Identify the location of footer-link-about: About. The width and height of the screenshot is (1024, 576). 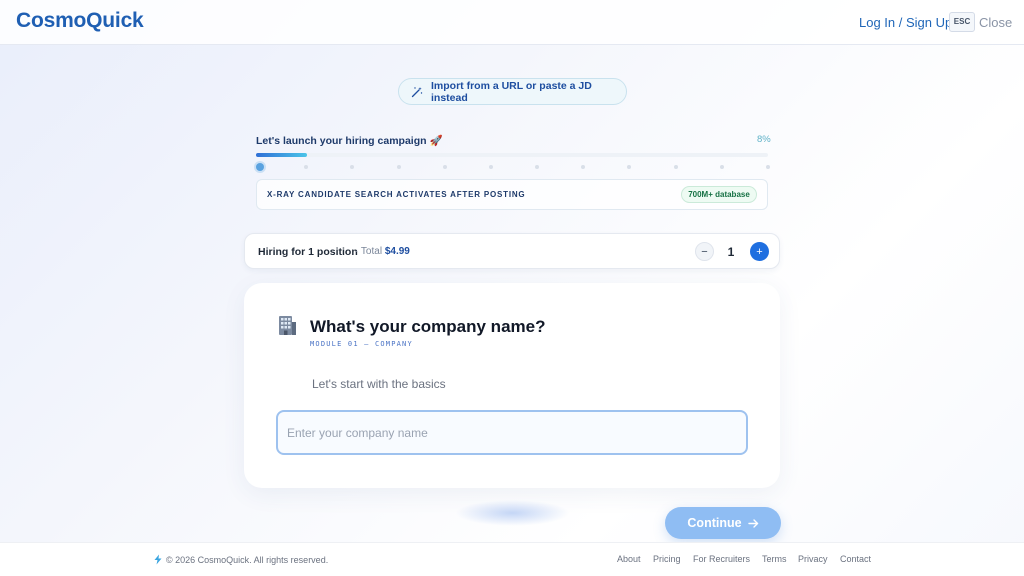
(629, 559).